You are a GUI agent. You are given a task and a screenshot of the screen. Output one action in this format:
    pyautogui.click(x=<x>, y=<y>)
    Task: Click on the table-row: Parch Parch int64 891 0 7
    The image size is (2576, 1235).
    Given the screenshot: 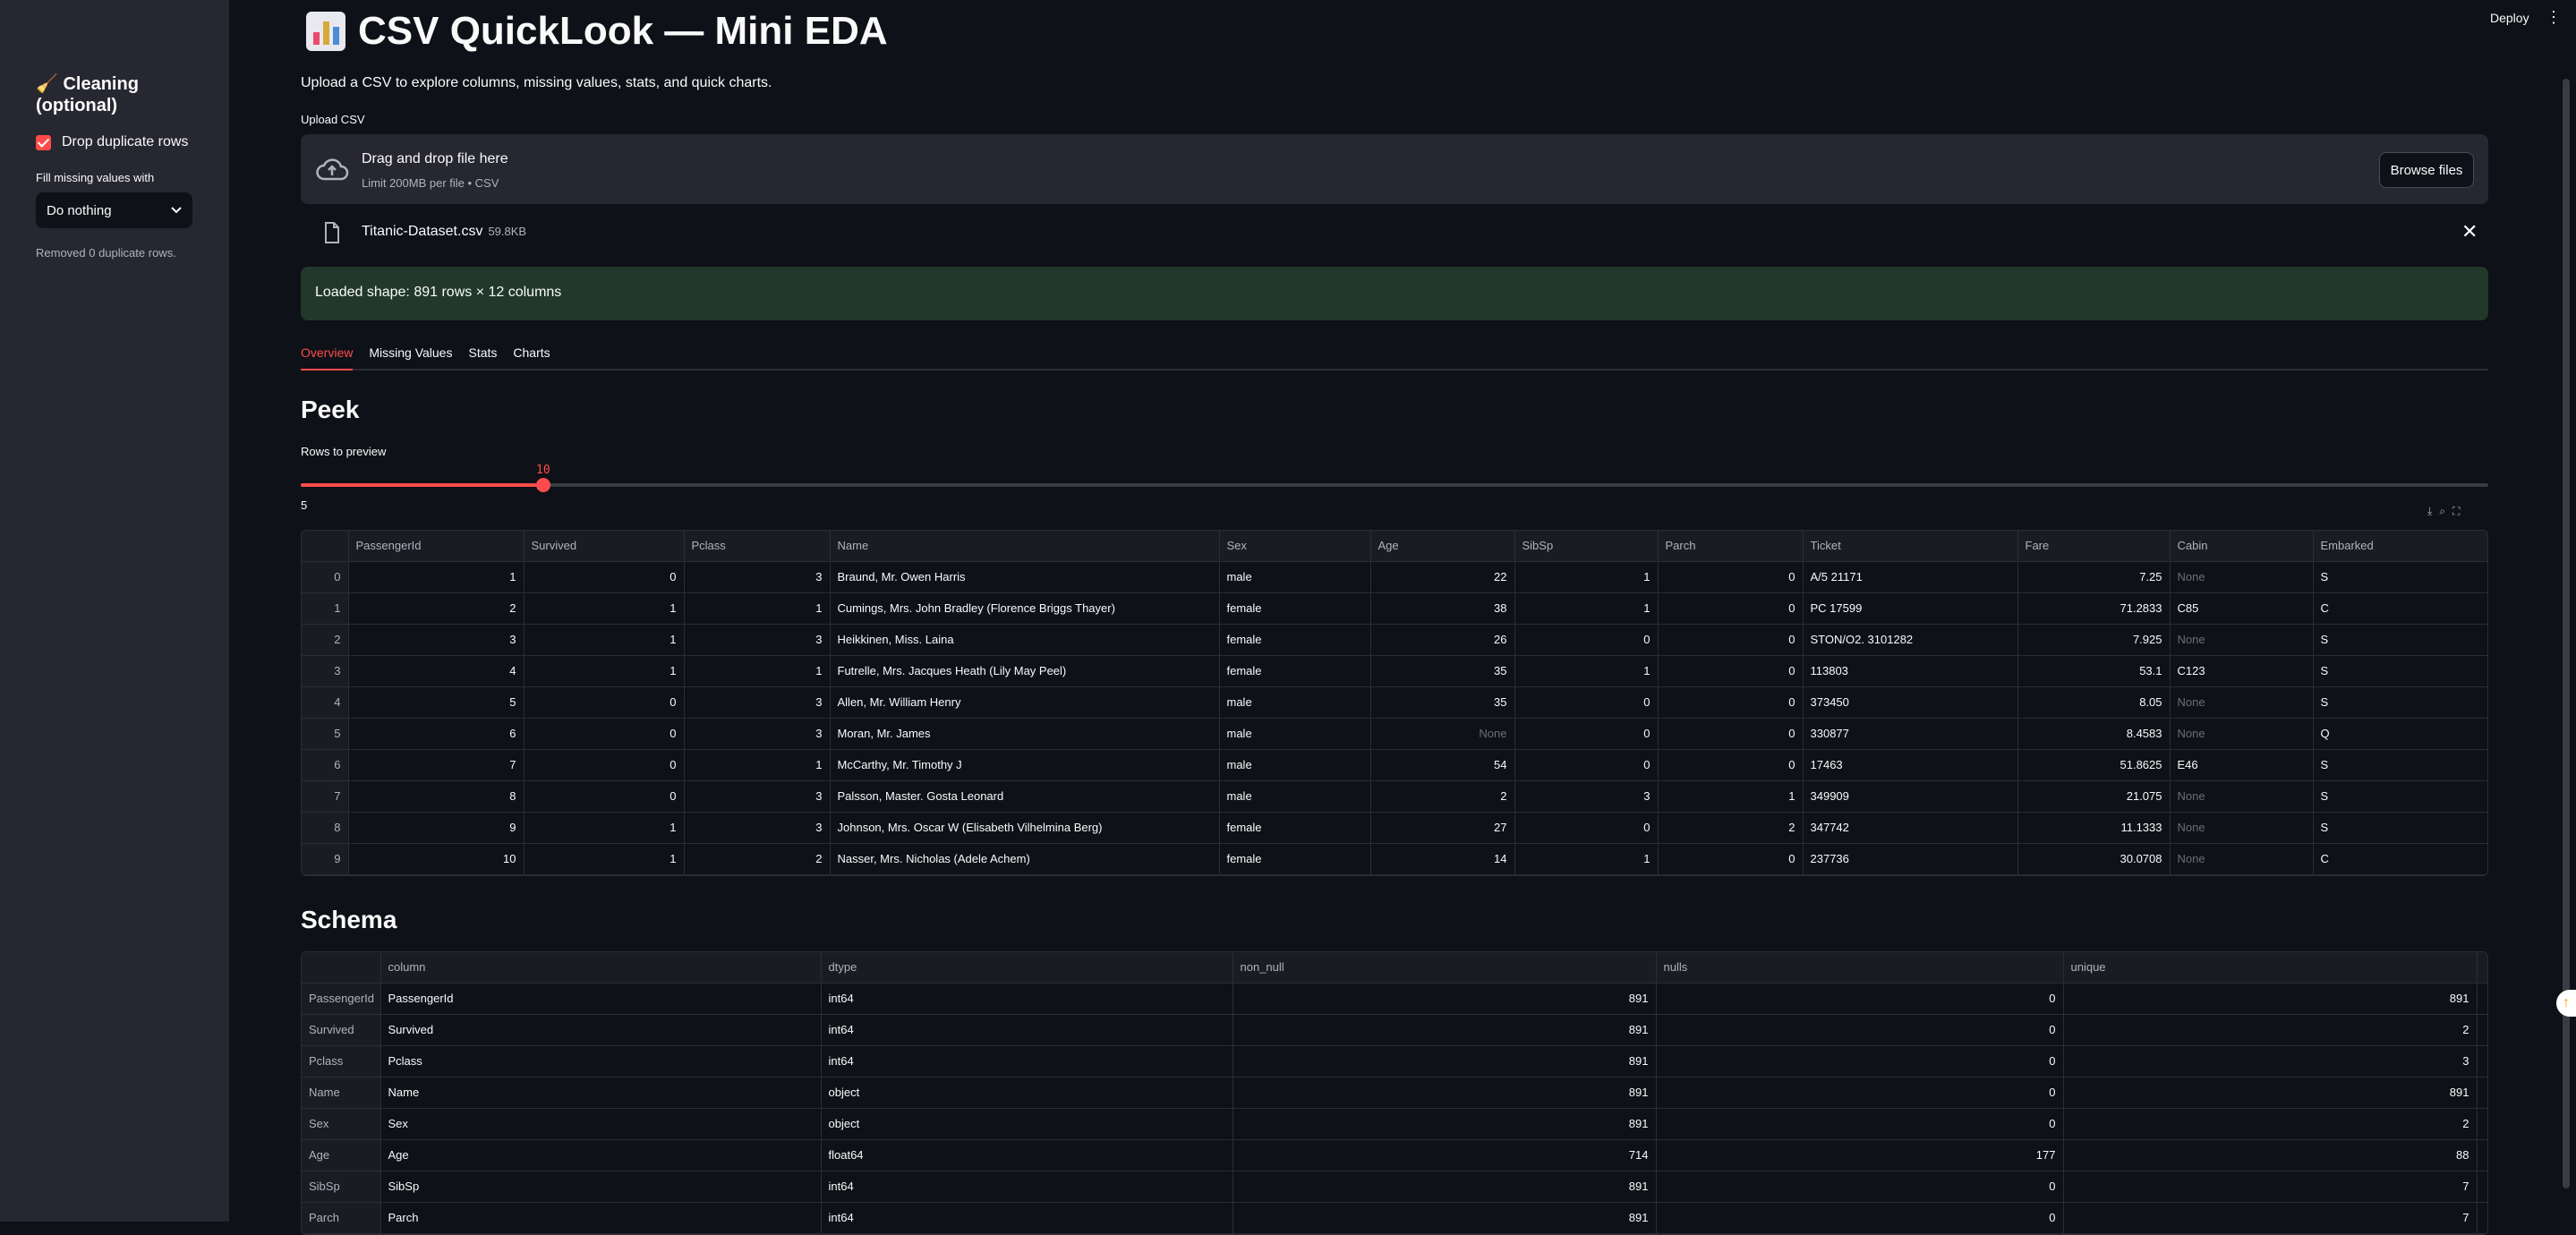 What is the action you would take?
    pyautogui.click(x=1394, y=1218)
    